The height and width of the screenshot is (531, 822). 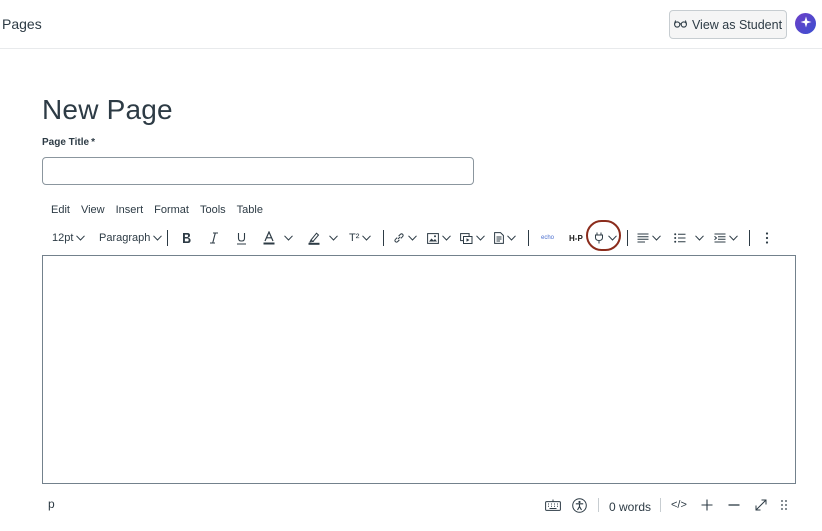 What do you see at coordinates (258, 171) in the screenshot?
I see `page-title-input` at bounding box center [258, 171].